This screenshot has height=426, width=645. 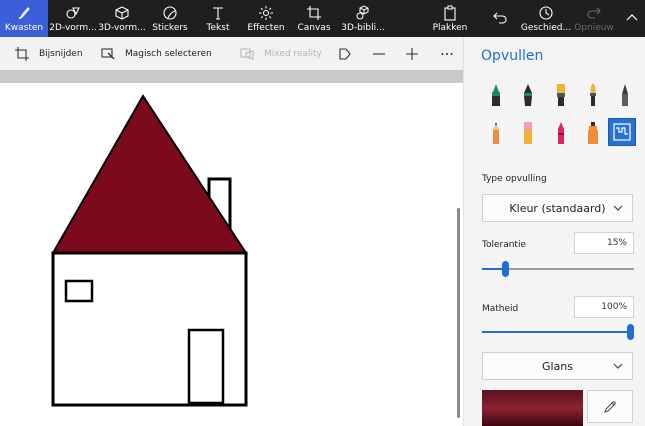 What do you see at coordinates (528, 133) in the screenshot?
I see `eraser-icon` at bounding box center [528, 133].